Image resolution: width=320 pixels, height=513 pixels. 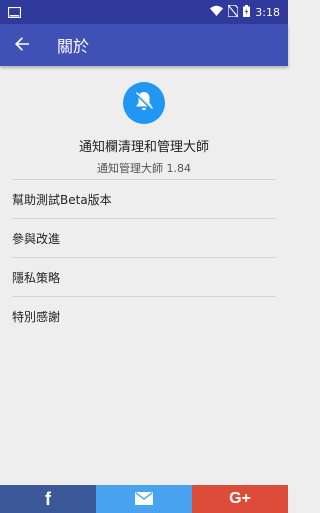 I want to click on back-button, so click(x=22, y=45).